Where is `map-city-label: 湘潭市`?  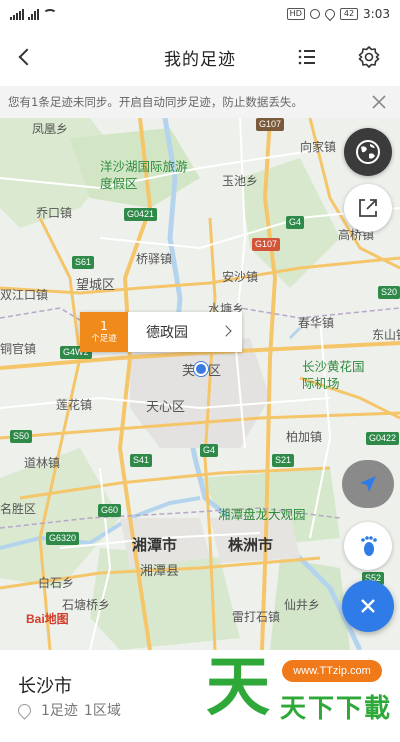 map-city-label: 湘潭市 is located at coordinates (155, 545).